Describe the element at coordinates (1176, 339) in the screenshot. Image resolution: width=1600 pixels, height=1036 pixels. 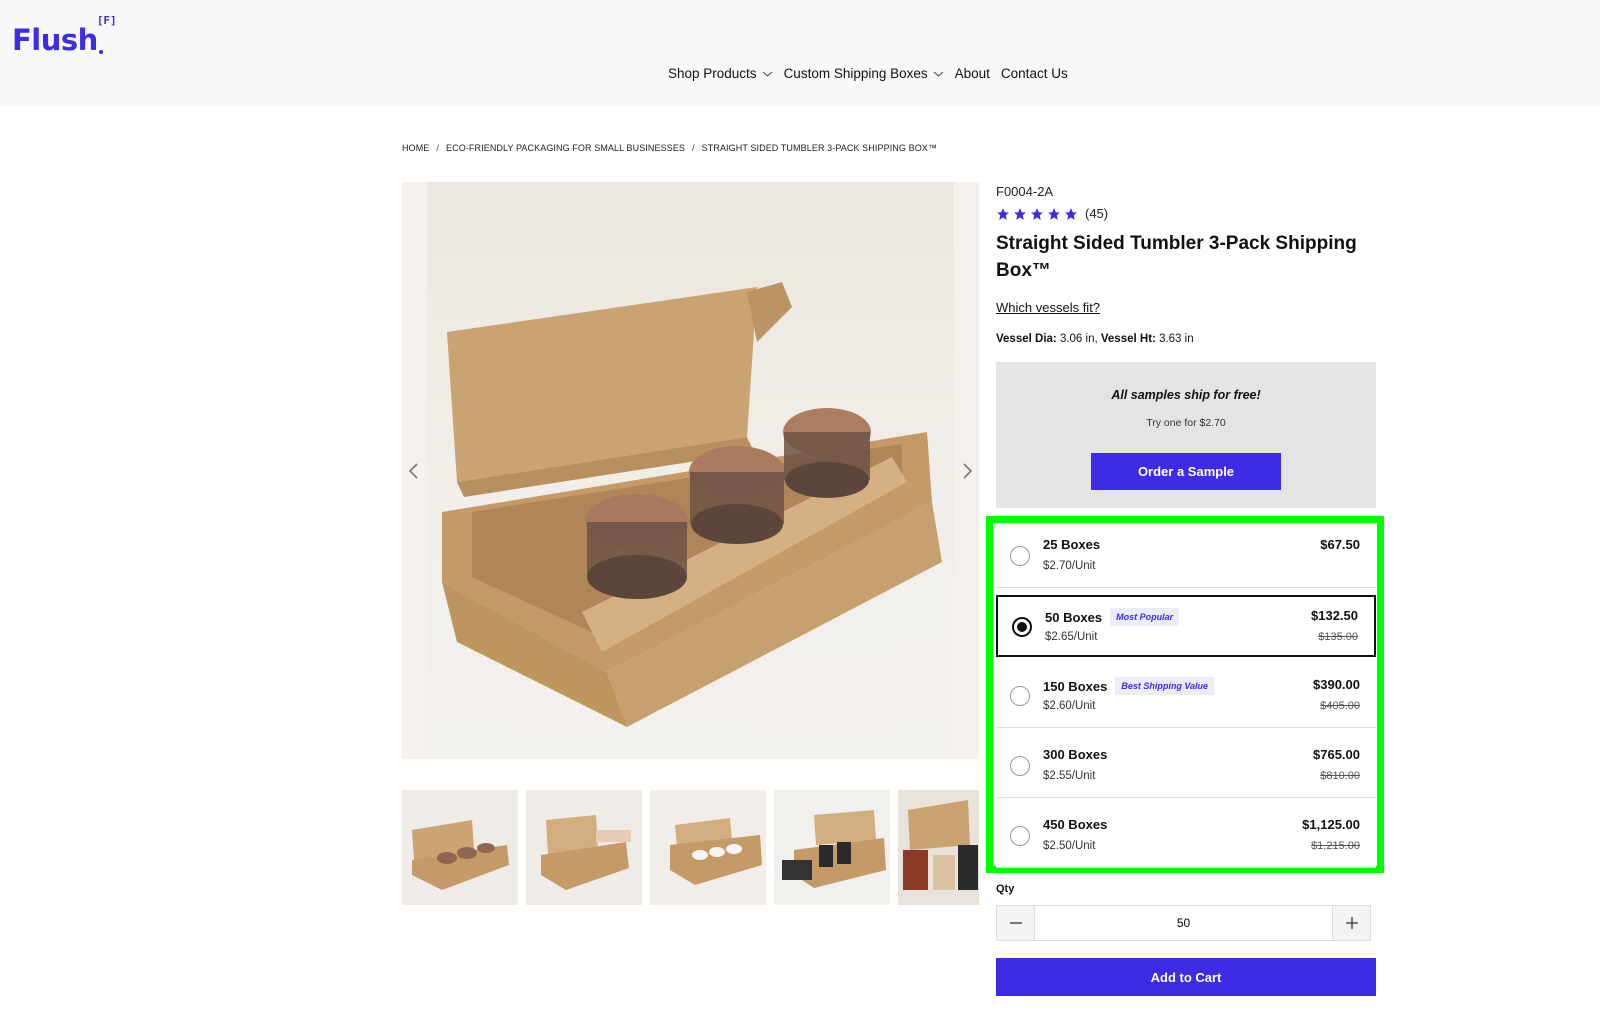
I see `vessel-ht-value: 3.63 in` at that location.